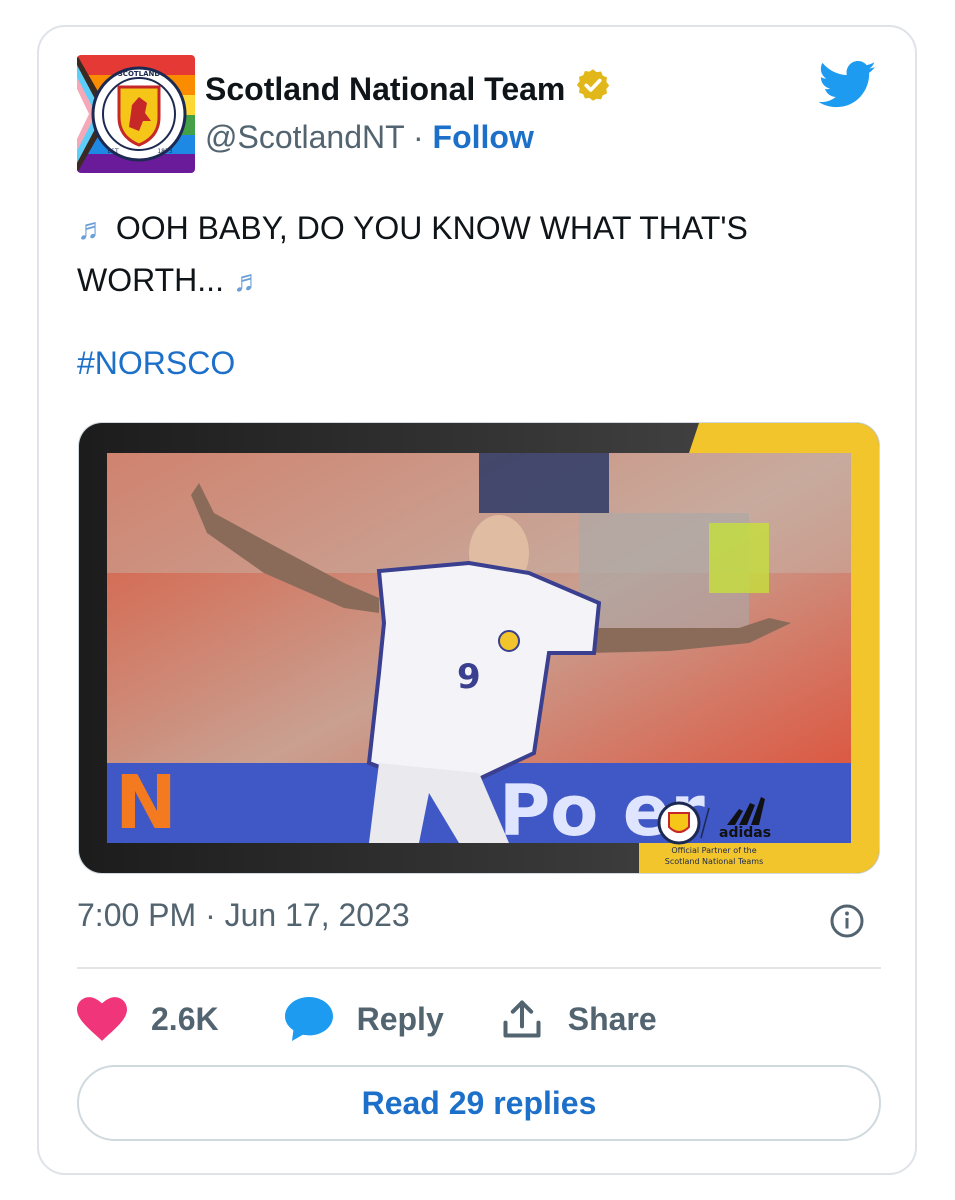  I want to click on tweet-timestamp: 7:00 PM · Jun 17, 2023, so click(243, 915).